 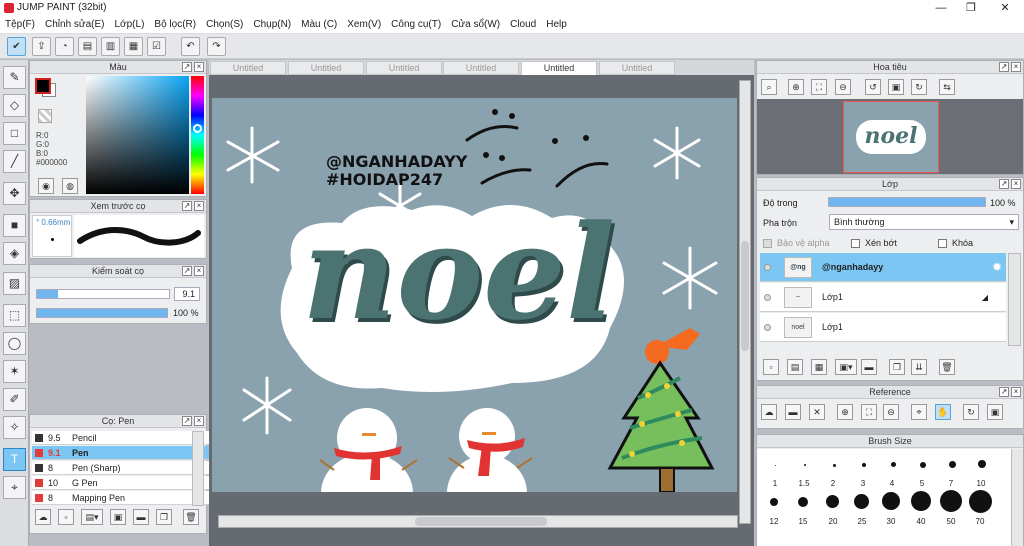 I want to click on tab-untitled-3: Untitled, so click(x=404, y=68).